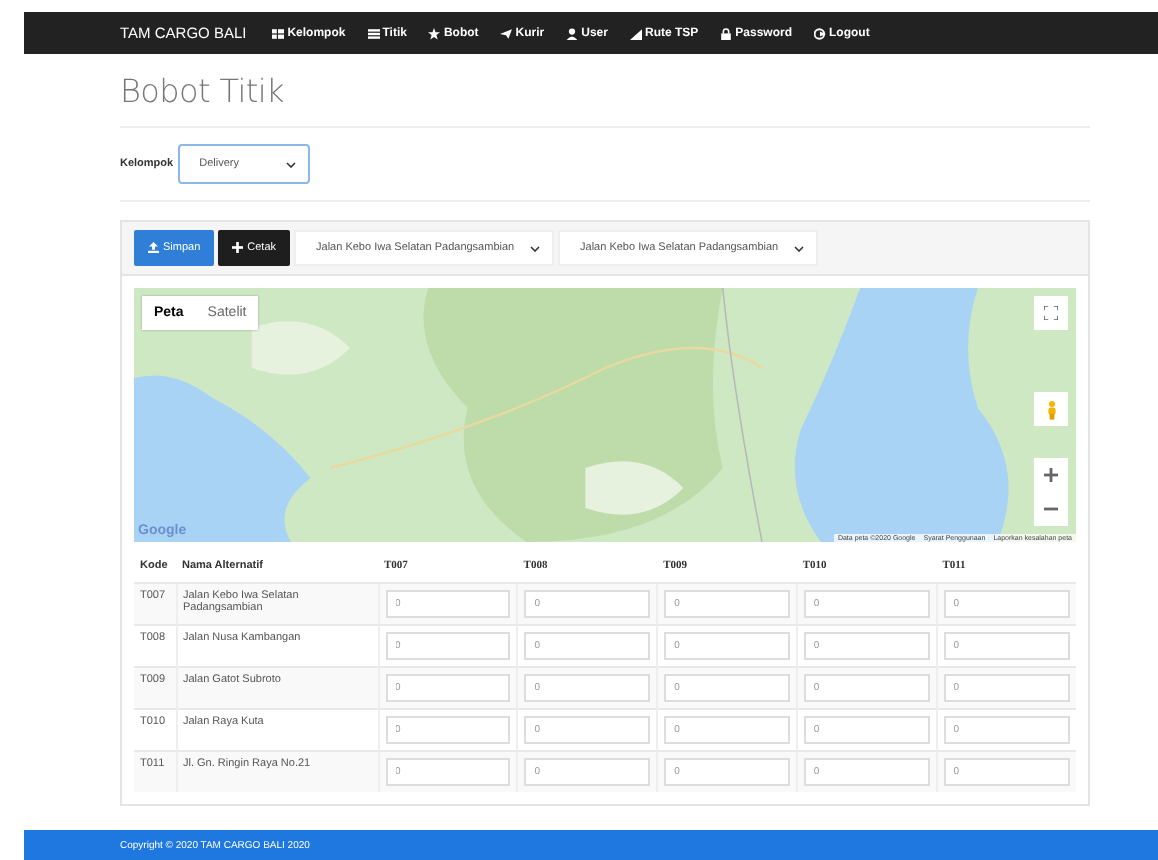 This screenshot has width=1158, height=860. I want to click on fullscreen-button, so click(1051, 313).